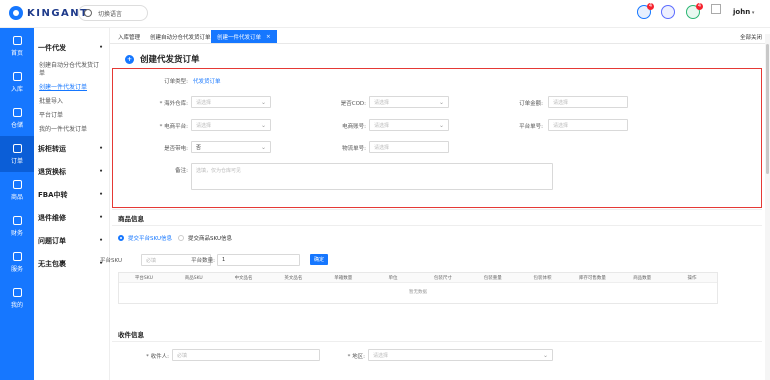  Describe the element at coordinates (71, 88) in the screenshot. I see `sidebar-item-create-dropship: 创建一件代发订单` at that location.